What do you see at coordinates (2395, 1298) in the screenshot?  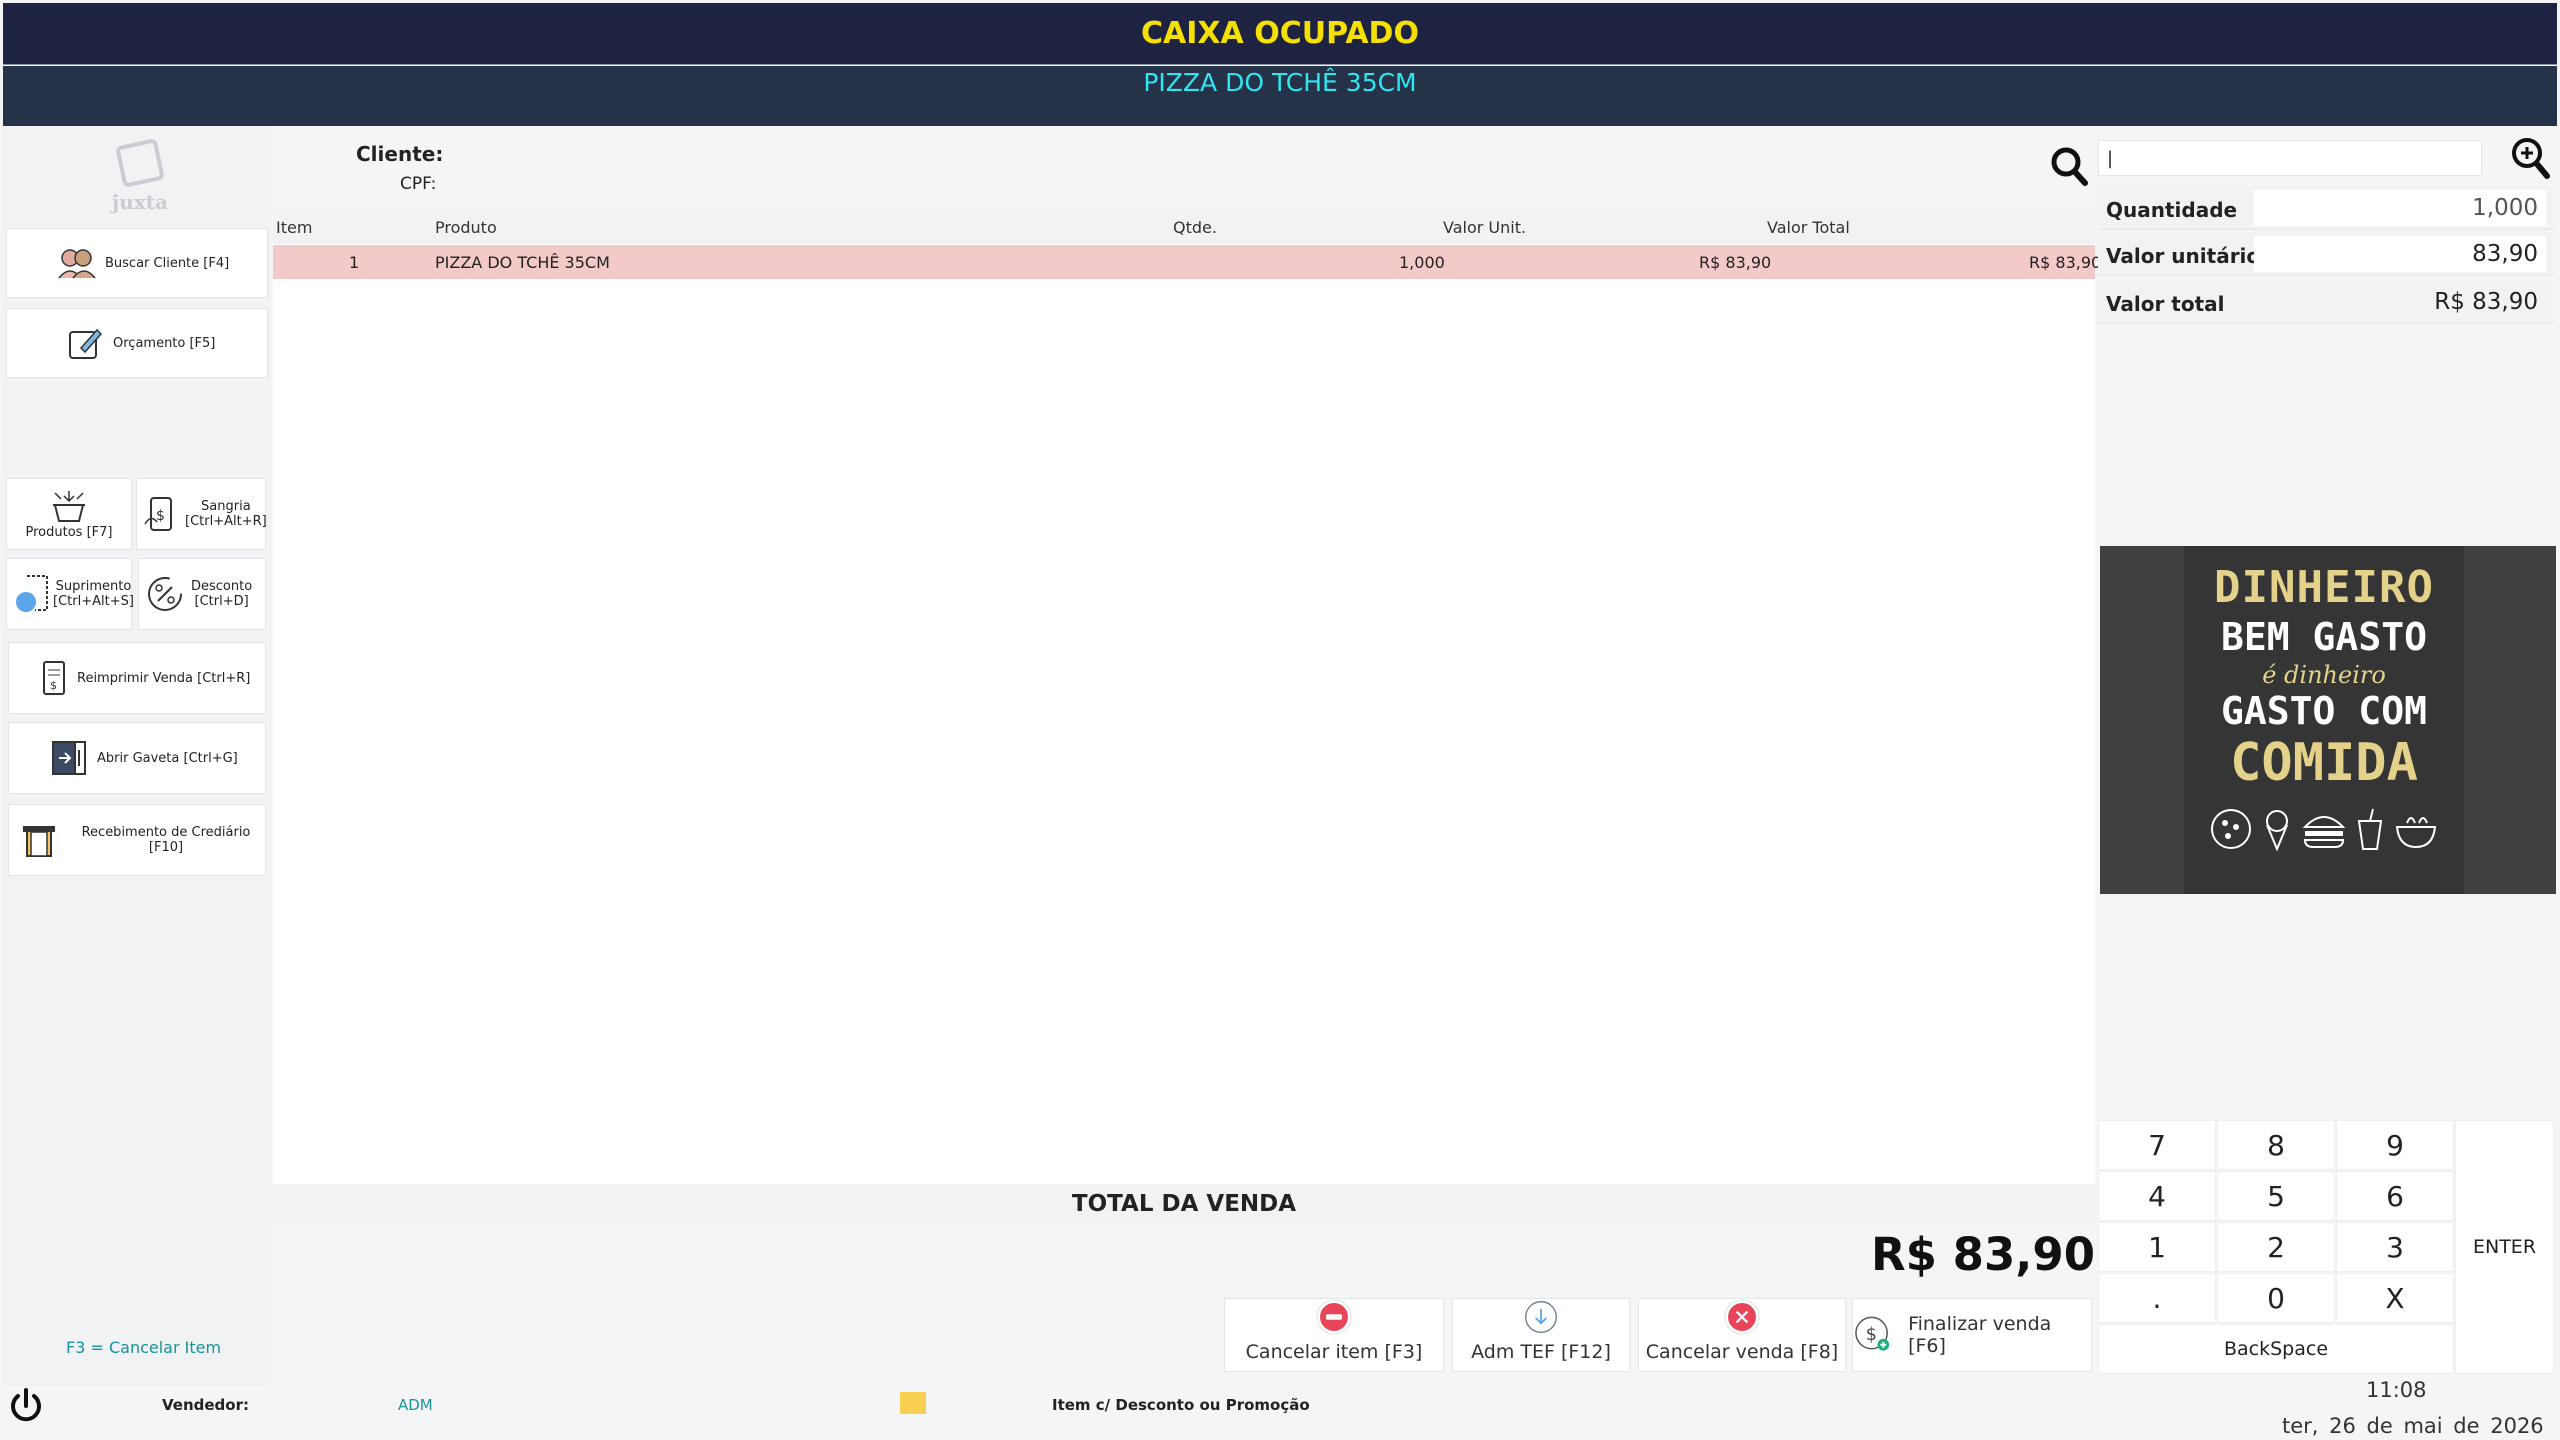 I see `key-x: X` at bounding box center [2395, 1298].